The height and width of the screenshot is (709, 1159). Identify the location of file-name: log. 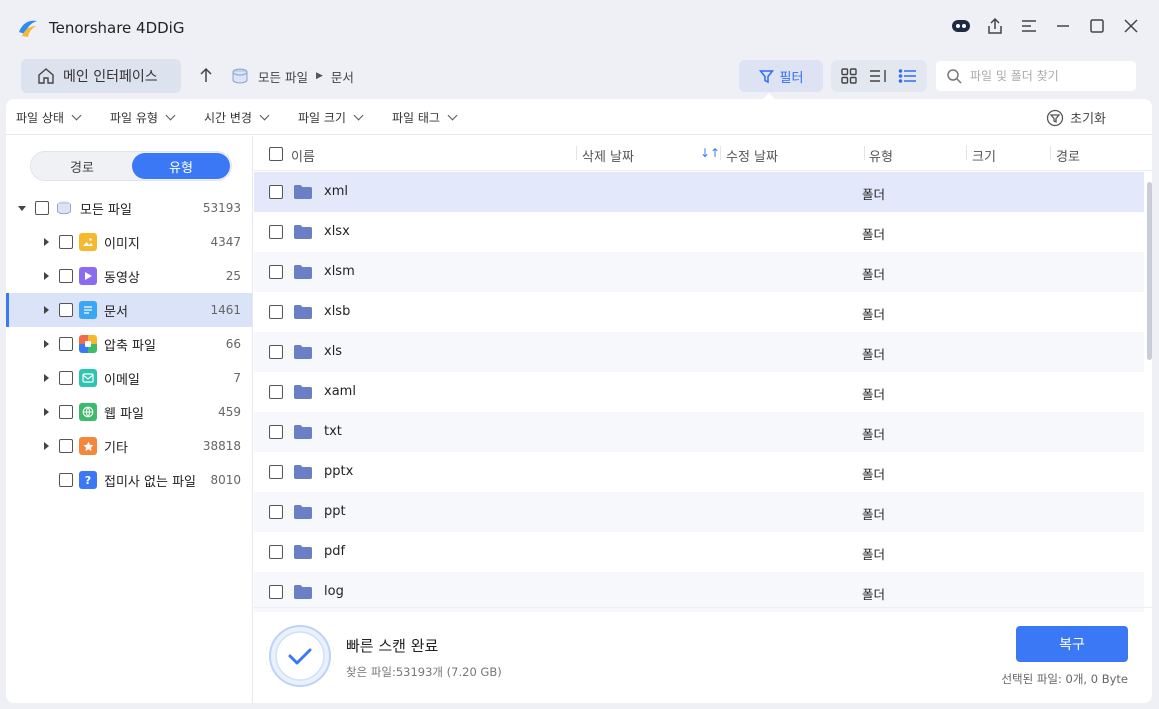
(334, 591).